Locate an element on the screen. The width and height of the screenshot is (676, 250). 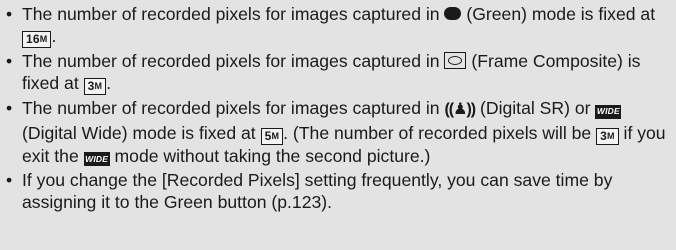
green-mode-icon is located at coordinates (453, 13).